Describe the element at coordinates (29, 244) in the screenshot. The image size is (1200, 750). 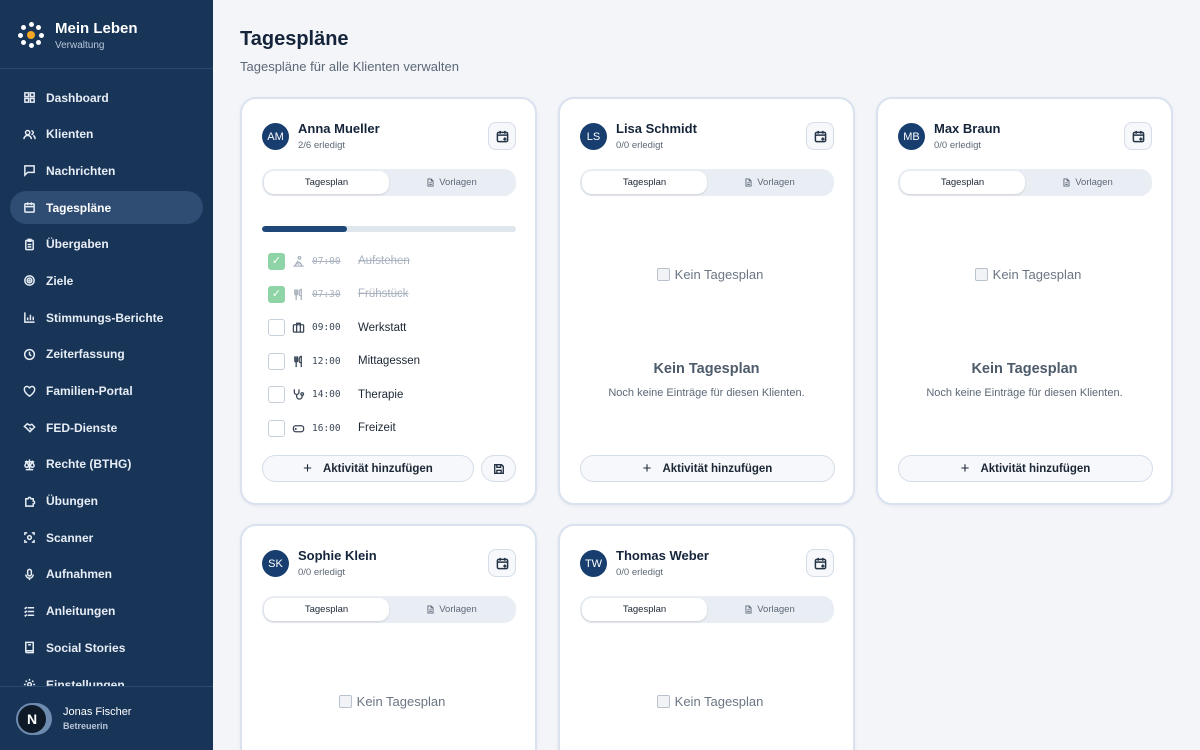
I see `clipboard-icon` at that location.